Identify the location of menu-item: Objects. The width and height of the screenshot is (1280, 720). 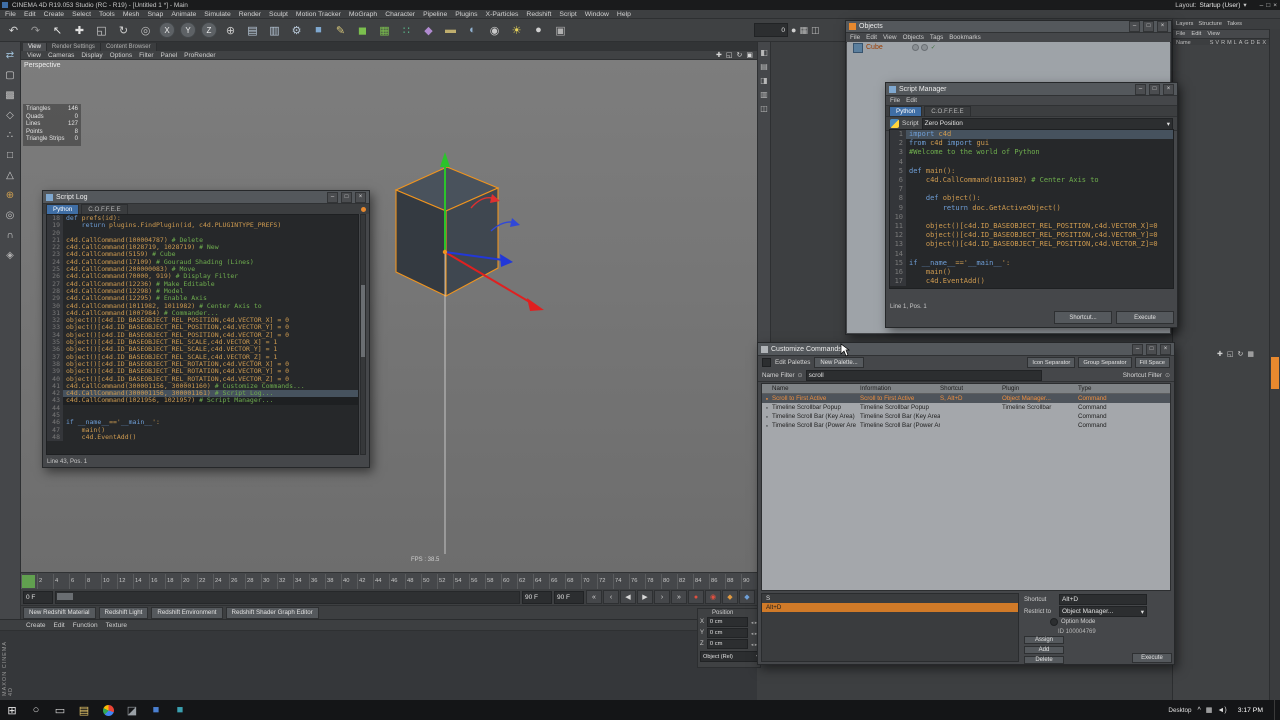
(913, 37).